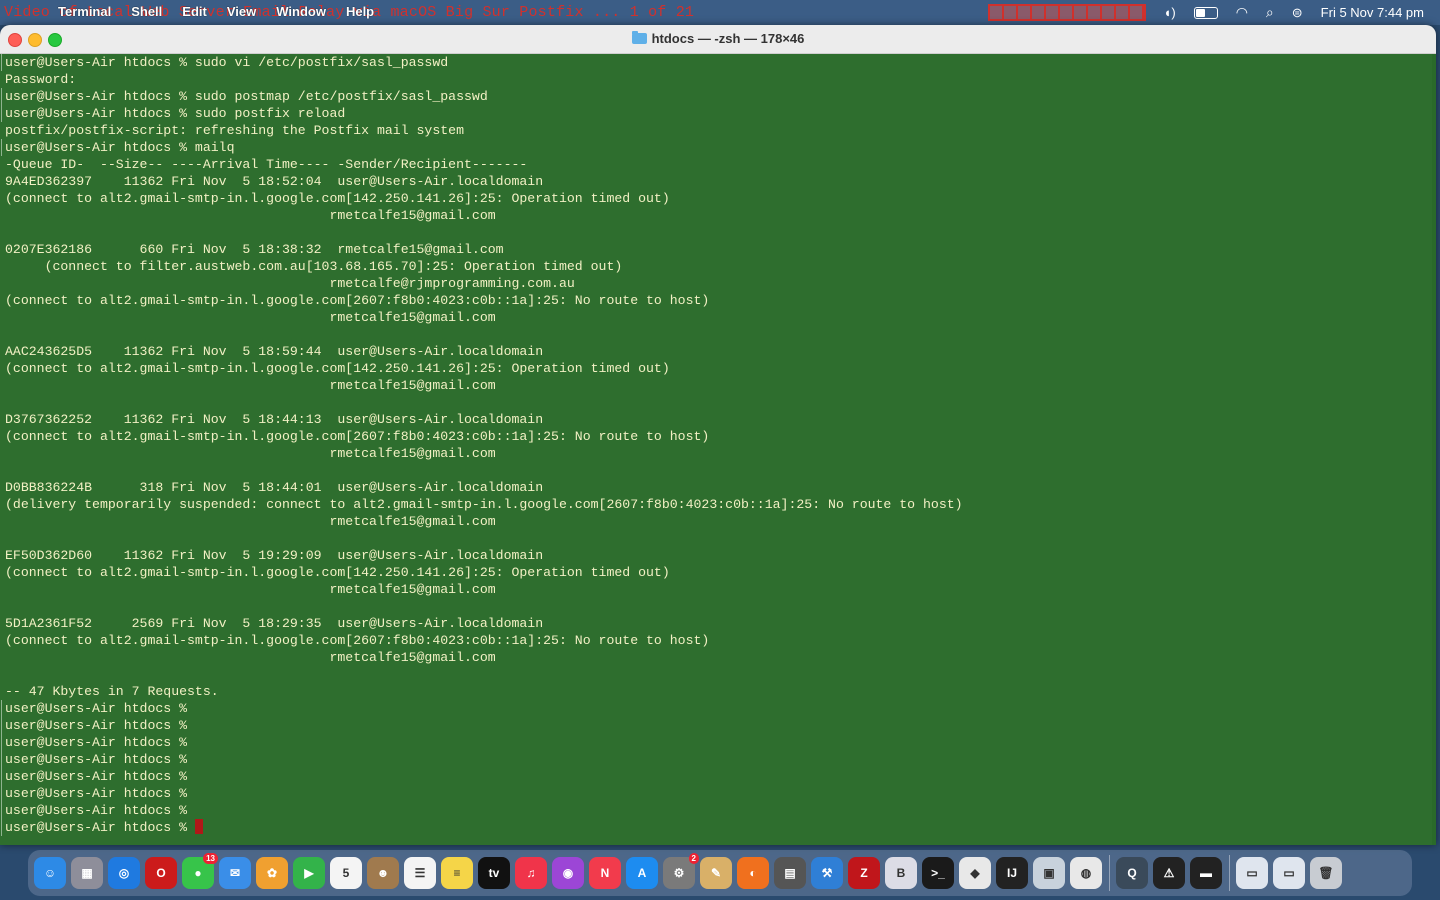 The height and width of the screenshot is (900, 1440). Describe the element at coordinates (1132, 873) in the screenshot. I see `quicktime-icon: Q` at that location.